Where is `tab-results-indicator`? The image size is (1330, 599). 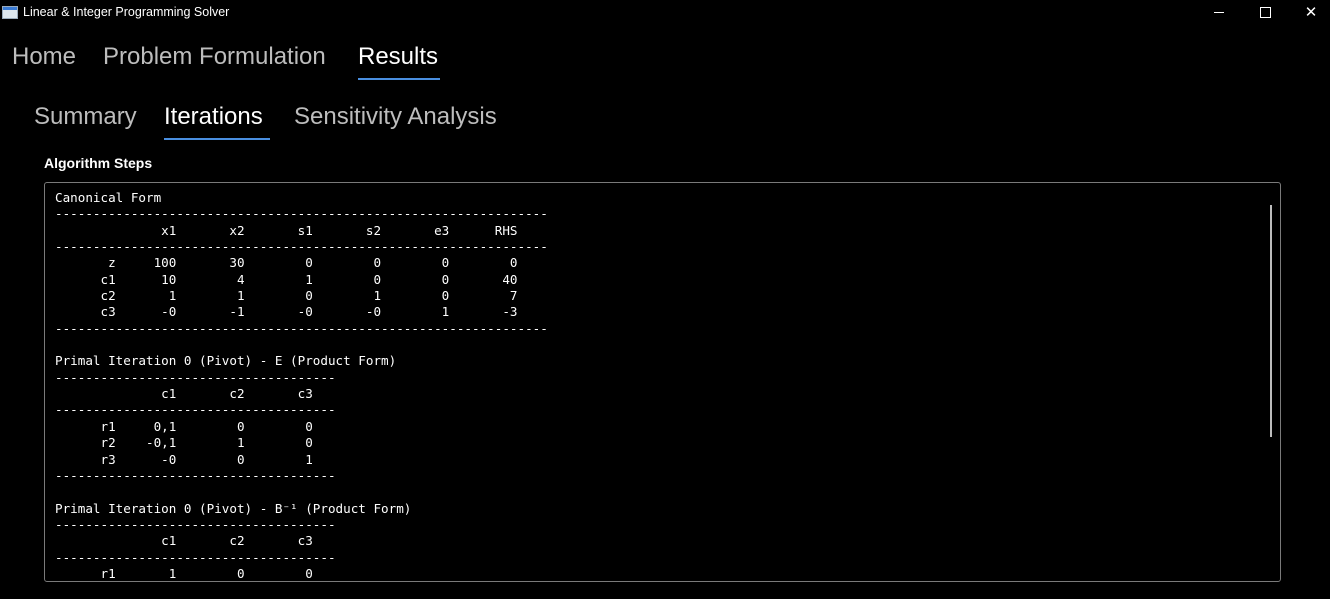 tab-results-indicator is located at coordinates (399, 79).